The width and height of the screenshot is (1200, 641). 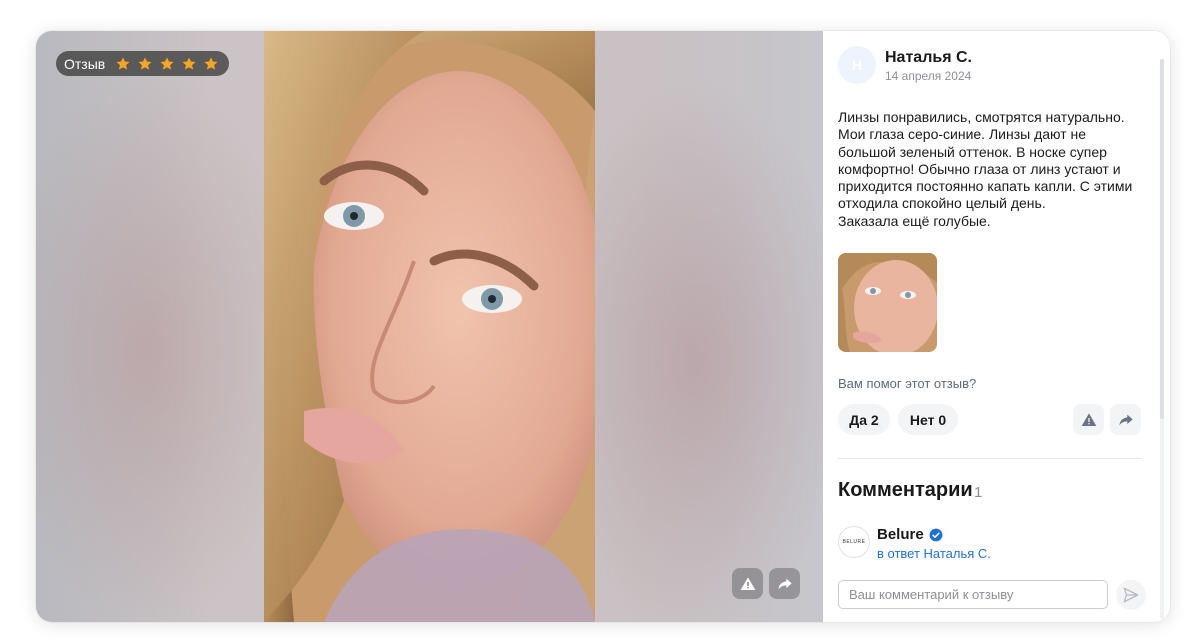 I want to click on media-report-button, so click(x=747, y=583).